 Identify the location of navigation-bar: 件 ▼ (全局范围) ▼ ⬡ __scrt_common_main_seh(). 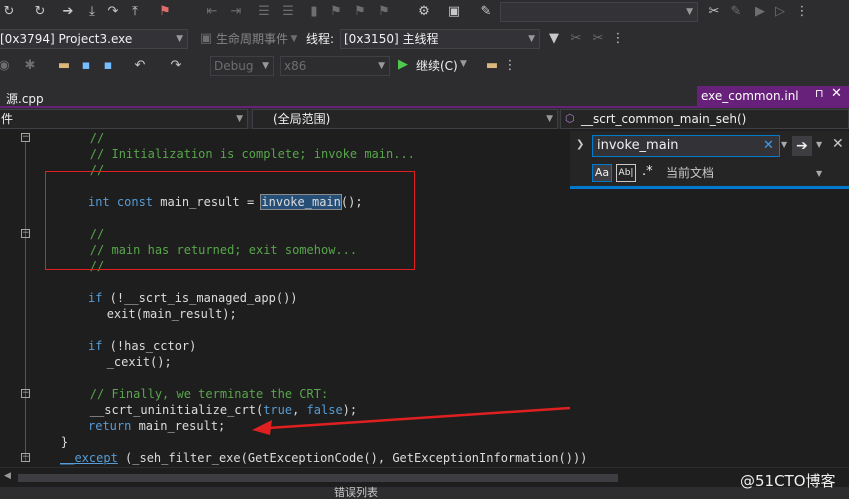
(424, 118).